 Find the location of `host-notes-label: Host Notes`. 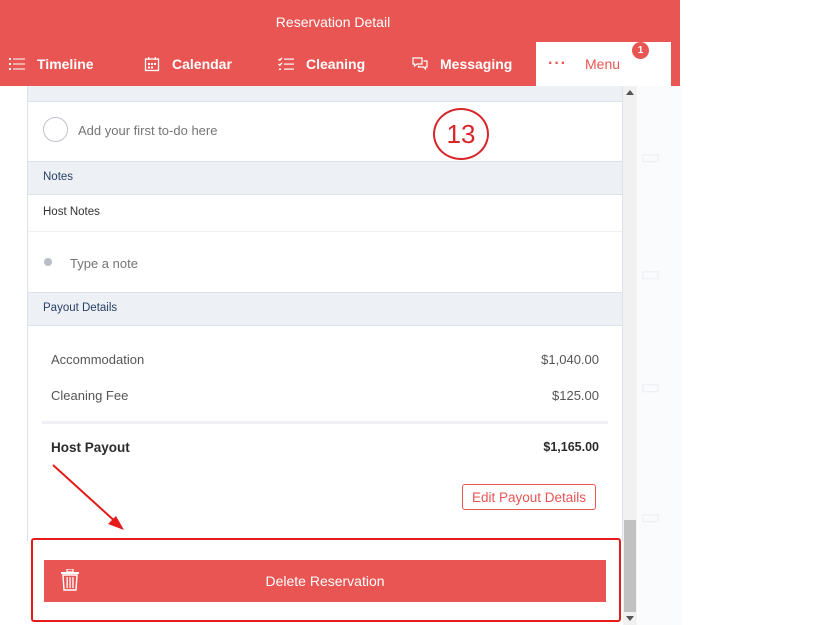

host-notes-label: Host Notes is located at coordinates (71, 212).